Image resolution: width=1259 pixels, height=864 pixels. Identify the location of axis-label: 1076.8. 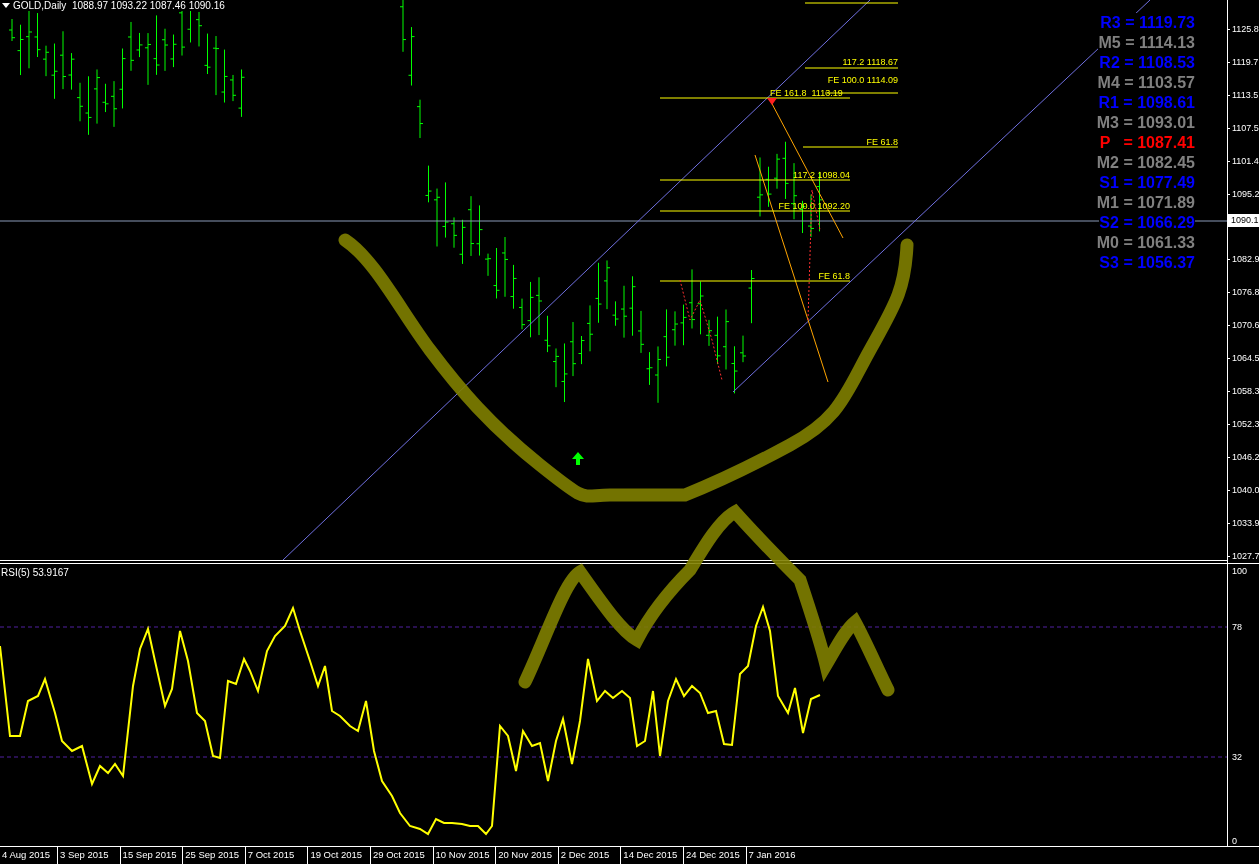
(1243, 292).